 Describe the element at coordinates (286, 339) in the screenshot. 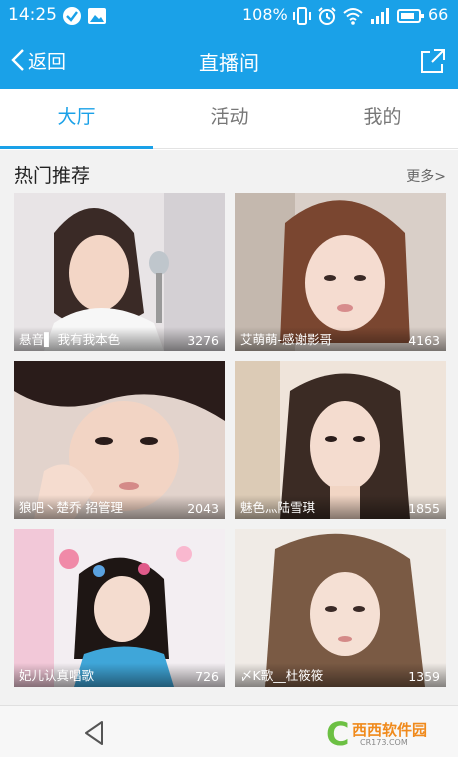

I see `room-name: 艾萌萌-感谢影哥` at that location.